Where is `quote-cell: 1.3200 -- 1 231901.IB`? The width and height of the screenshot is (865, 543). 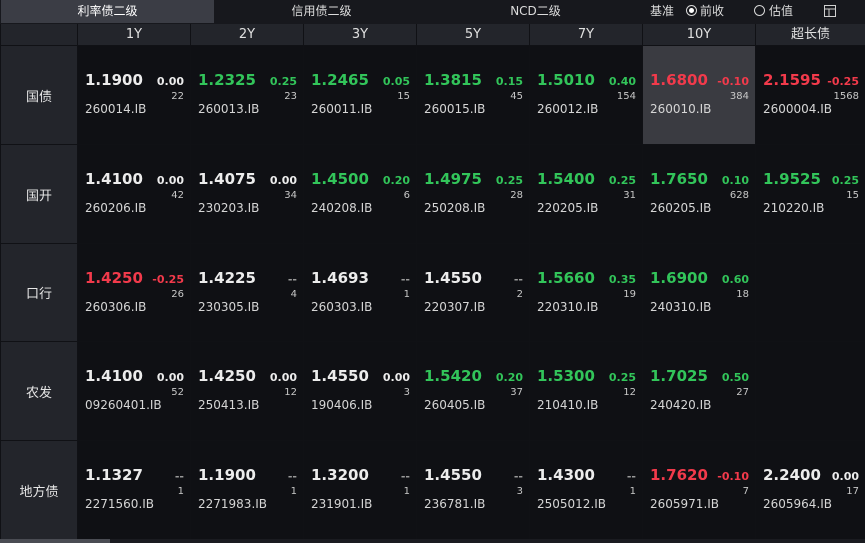
quote-cell: 1.3200 -- 1 231901.IB is located at coordinates (360, 490).